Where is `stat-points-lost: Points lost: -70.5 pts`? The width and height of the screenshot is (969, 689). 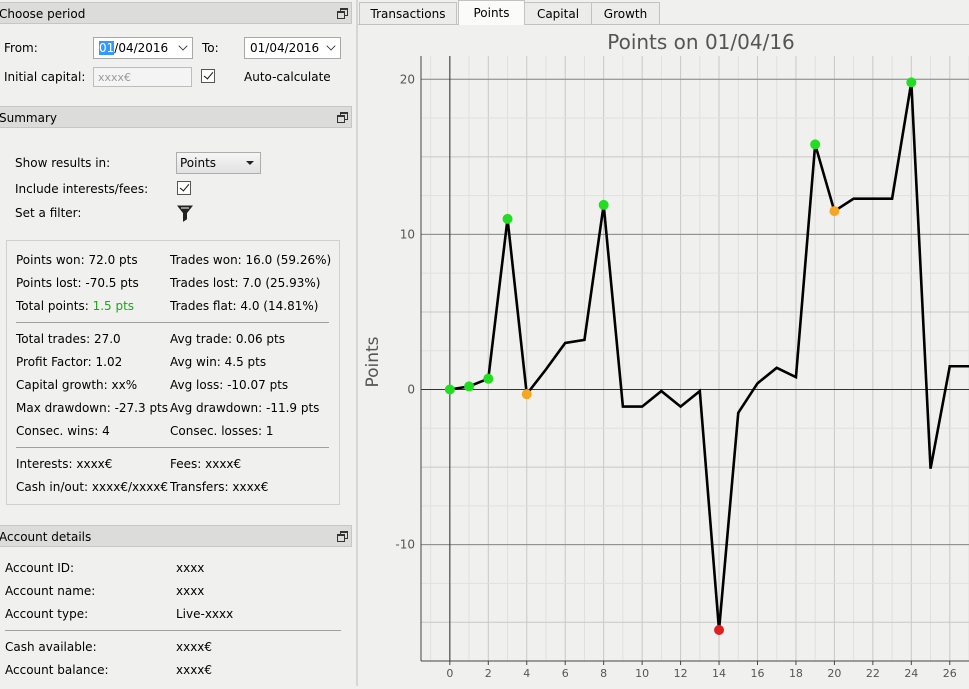 stat-points-lost: Points lost: -70.5 pts is located at coordinates (77, 283).